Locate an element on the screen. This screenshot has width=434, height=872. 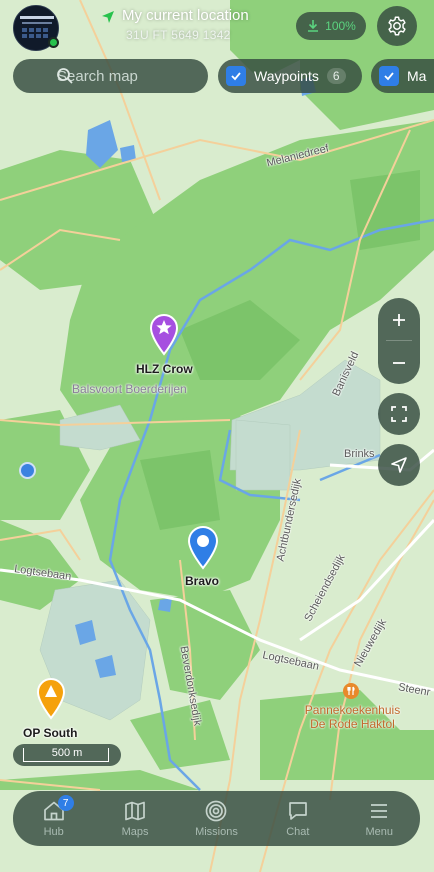
nav-item-maps: Maps is located at coordinates (135, 818).